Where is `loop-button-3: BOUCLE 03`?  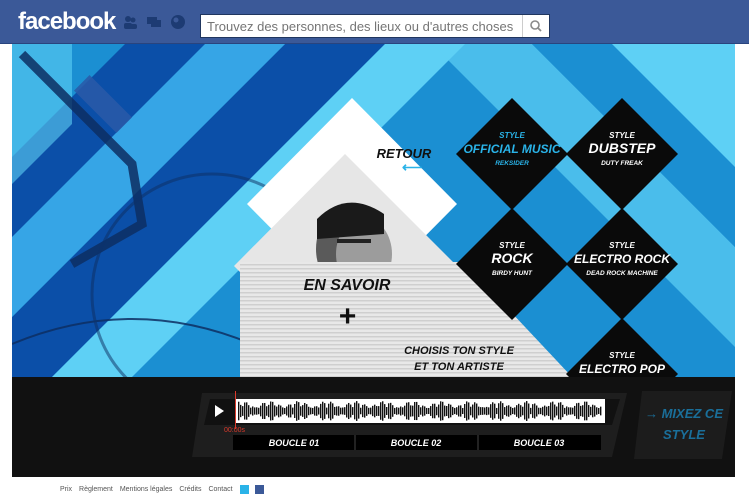 loop-button-3: BOUCLE 03 is located at coordinates (539, 443).